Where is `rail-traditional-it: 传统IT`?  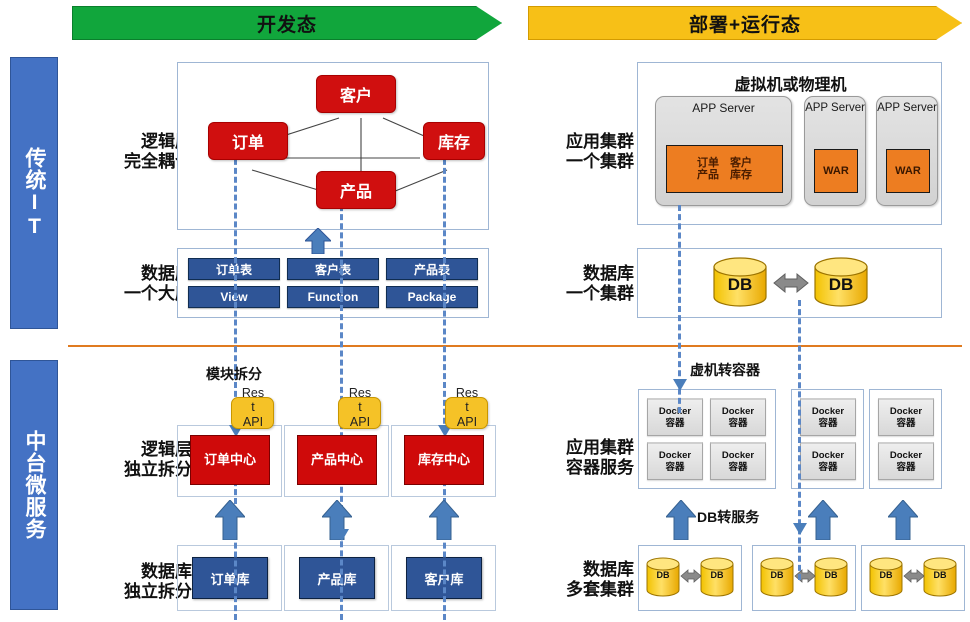 rail-traditional-it: 传统IT is located at coordinates (34, 193).